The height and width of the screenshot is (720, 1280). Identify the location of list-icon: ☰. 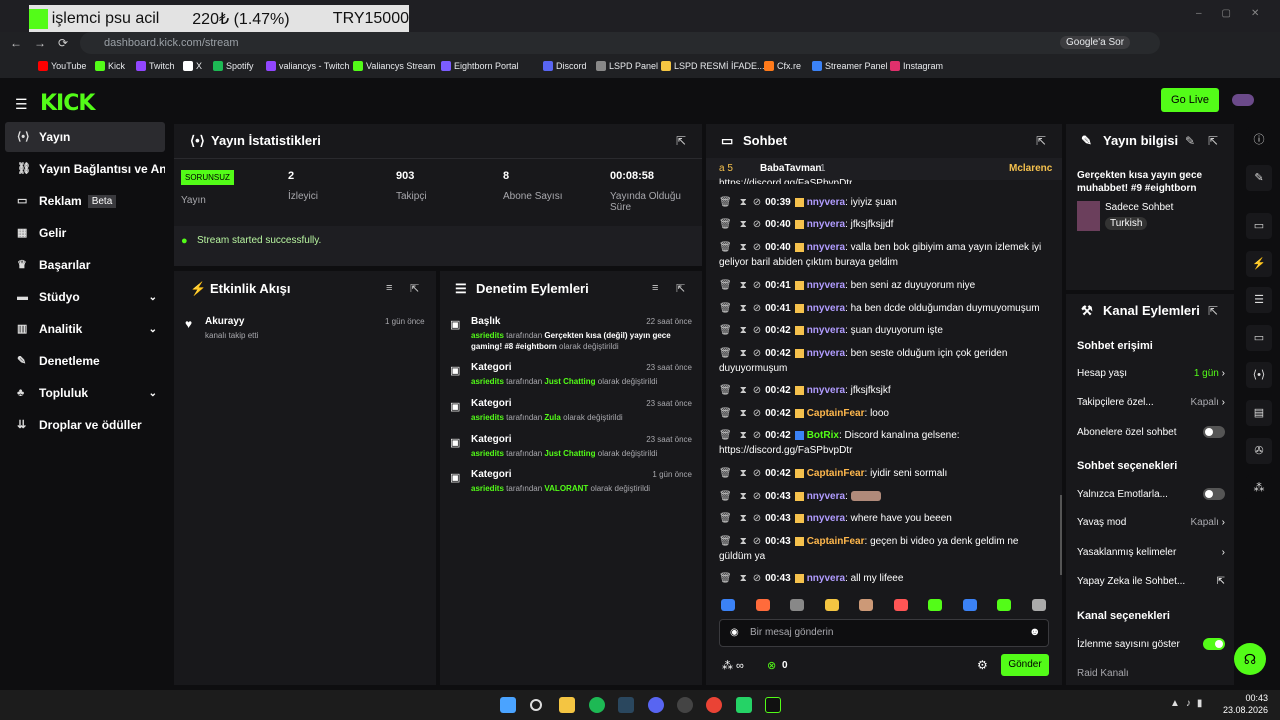
(1259, 300).